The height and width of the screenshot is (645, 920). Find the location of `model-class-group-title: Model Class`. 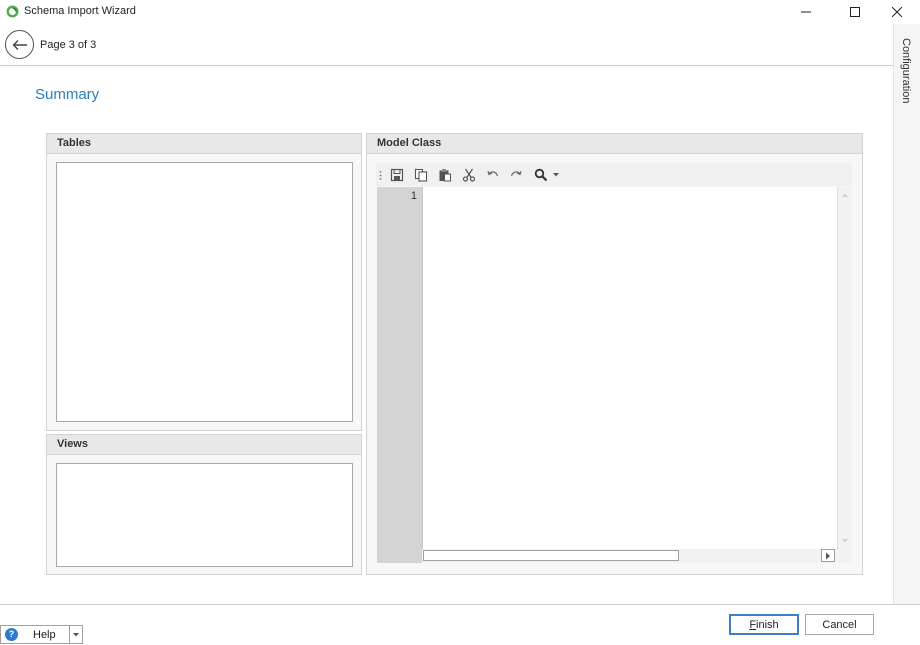

model-class-group-title: Model Class is located at coordinates (409, 143).